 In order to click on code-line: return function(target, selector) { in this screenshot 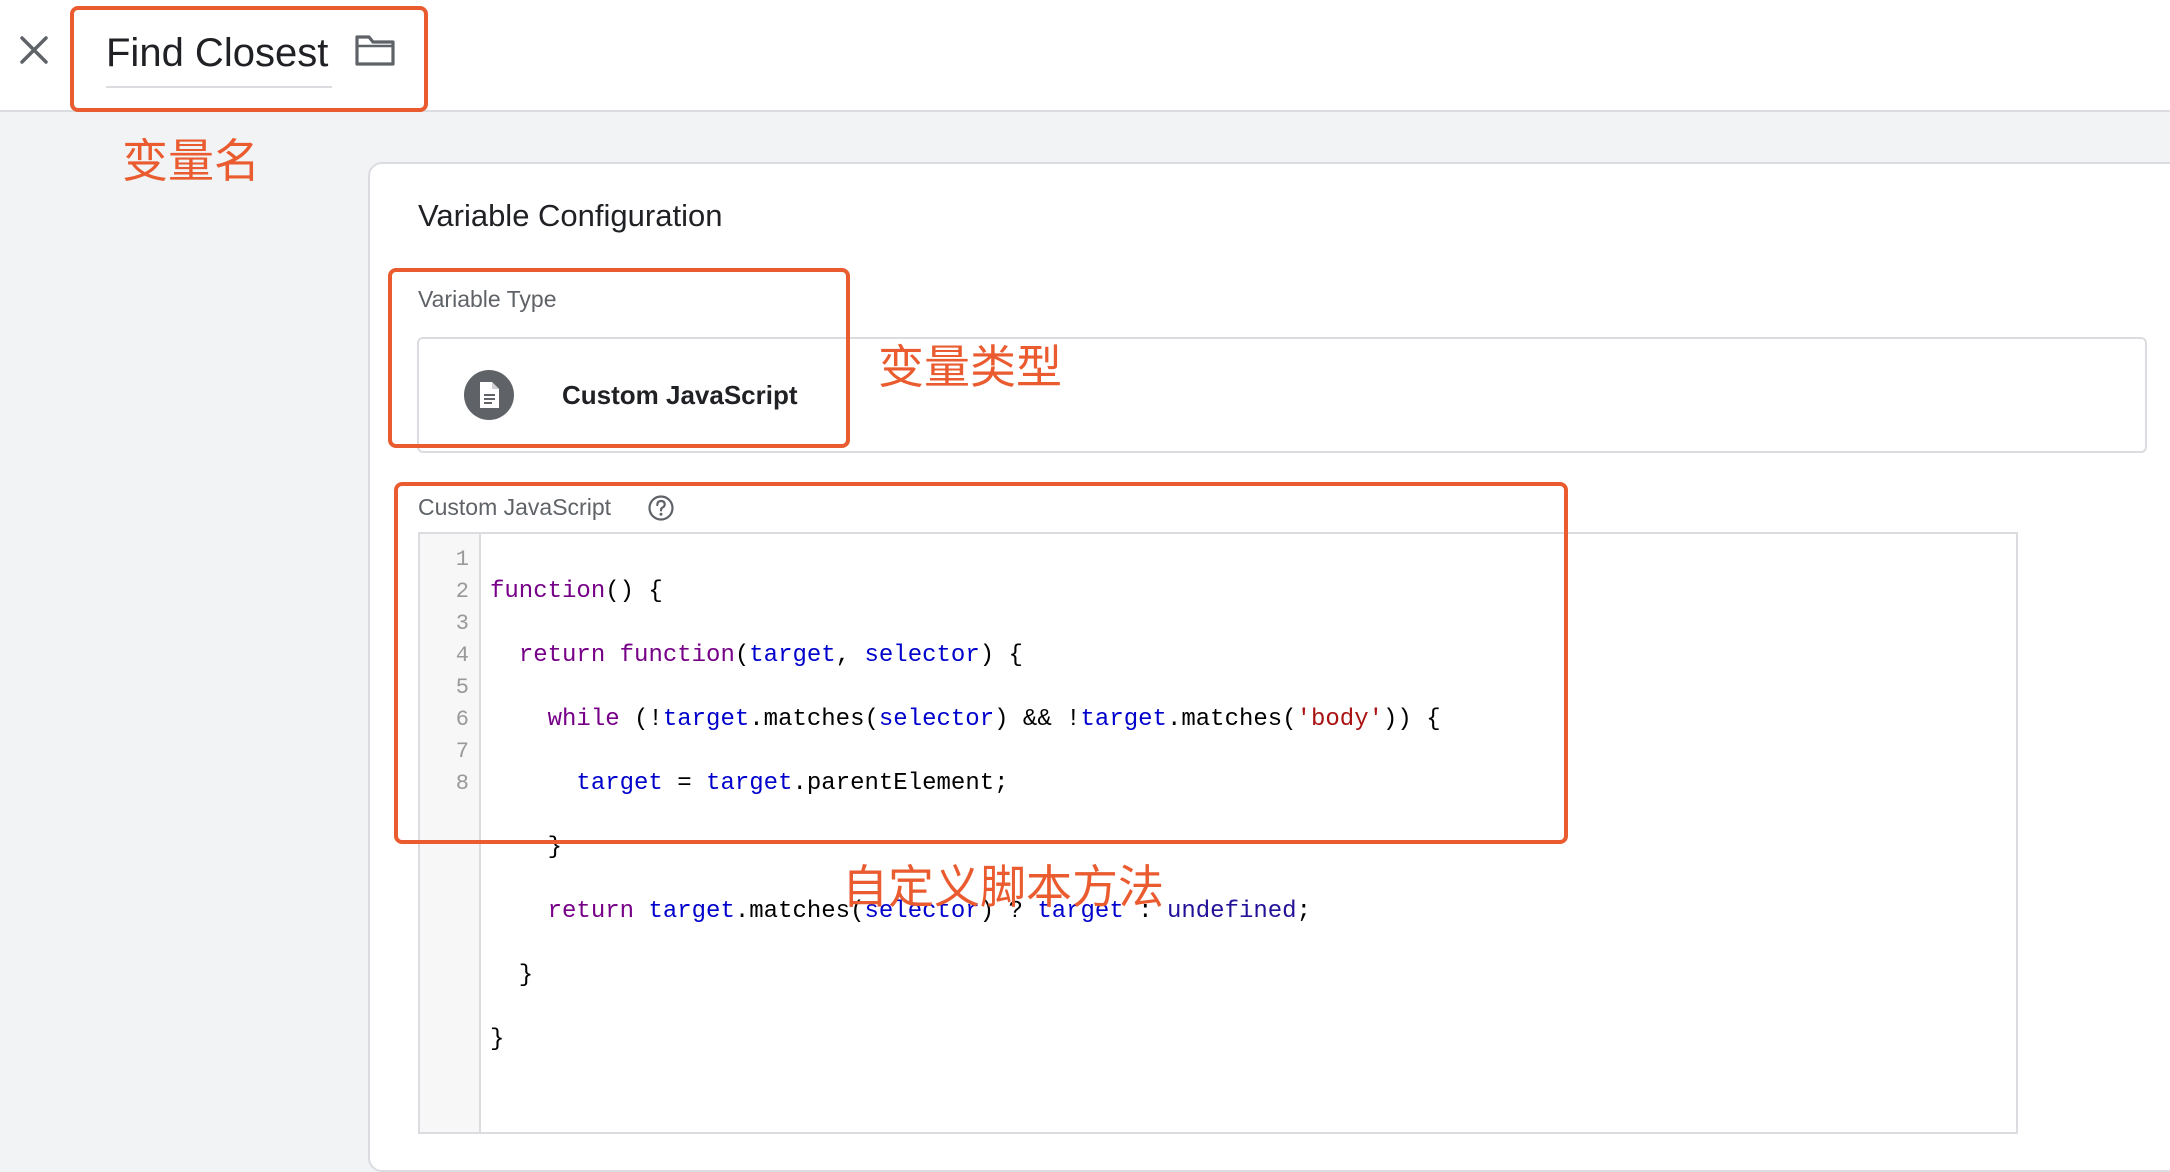, I will do `click(770, 655)`.